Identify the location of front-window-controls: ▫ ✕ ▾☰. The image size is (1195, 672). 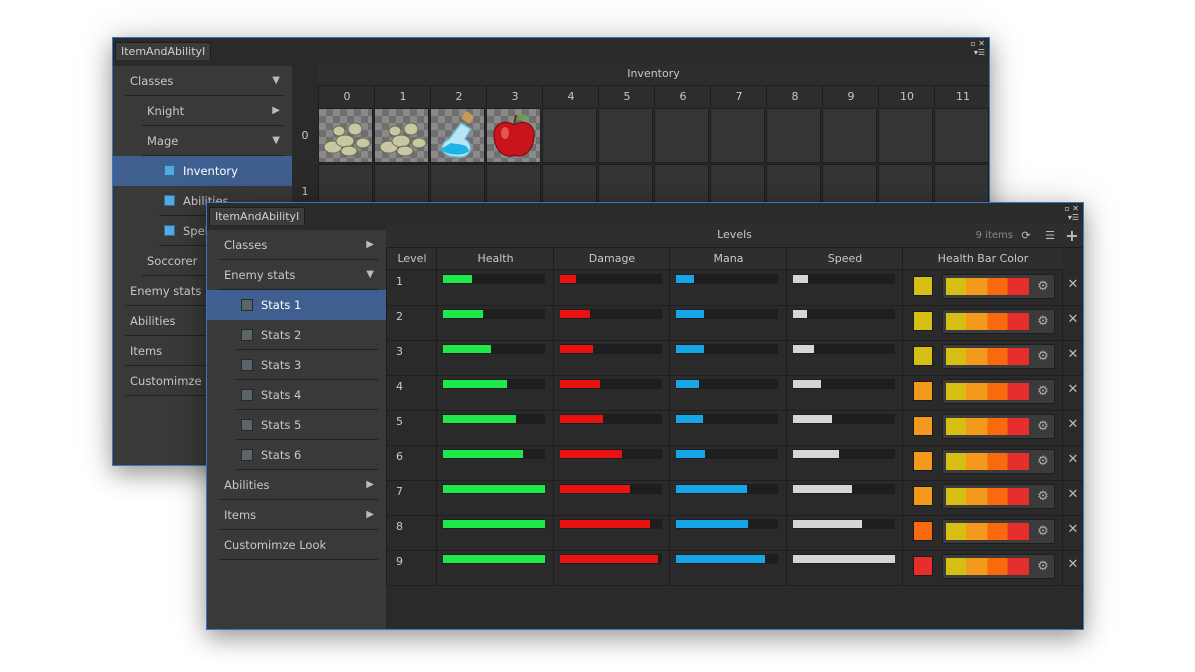
(1071, 213).